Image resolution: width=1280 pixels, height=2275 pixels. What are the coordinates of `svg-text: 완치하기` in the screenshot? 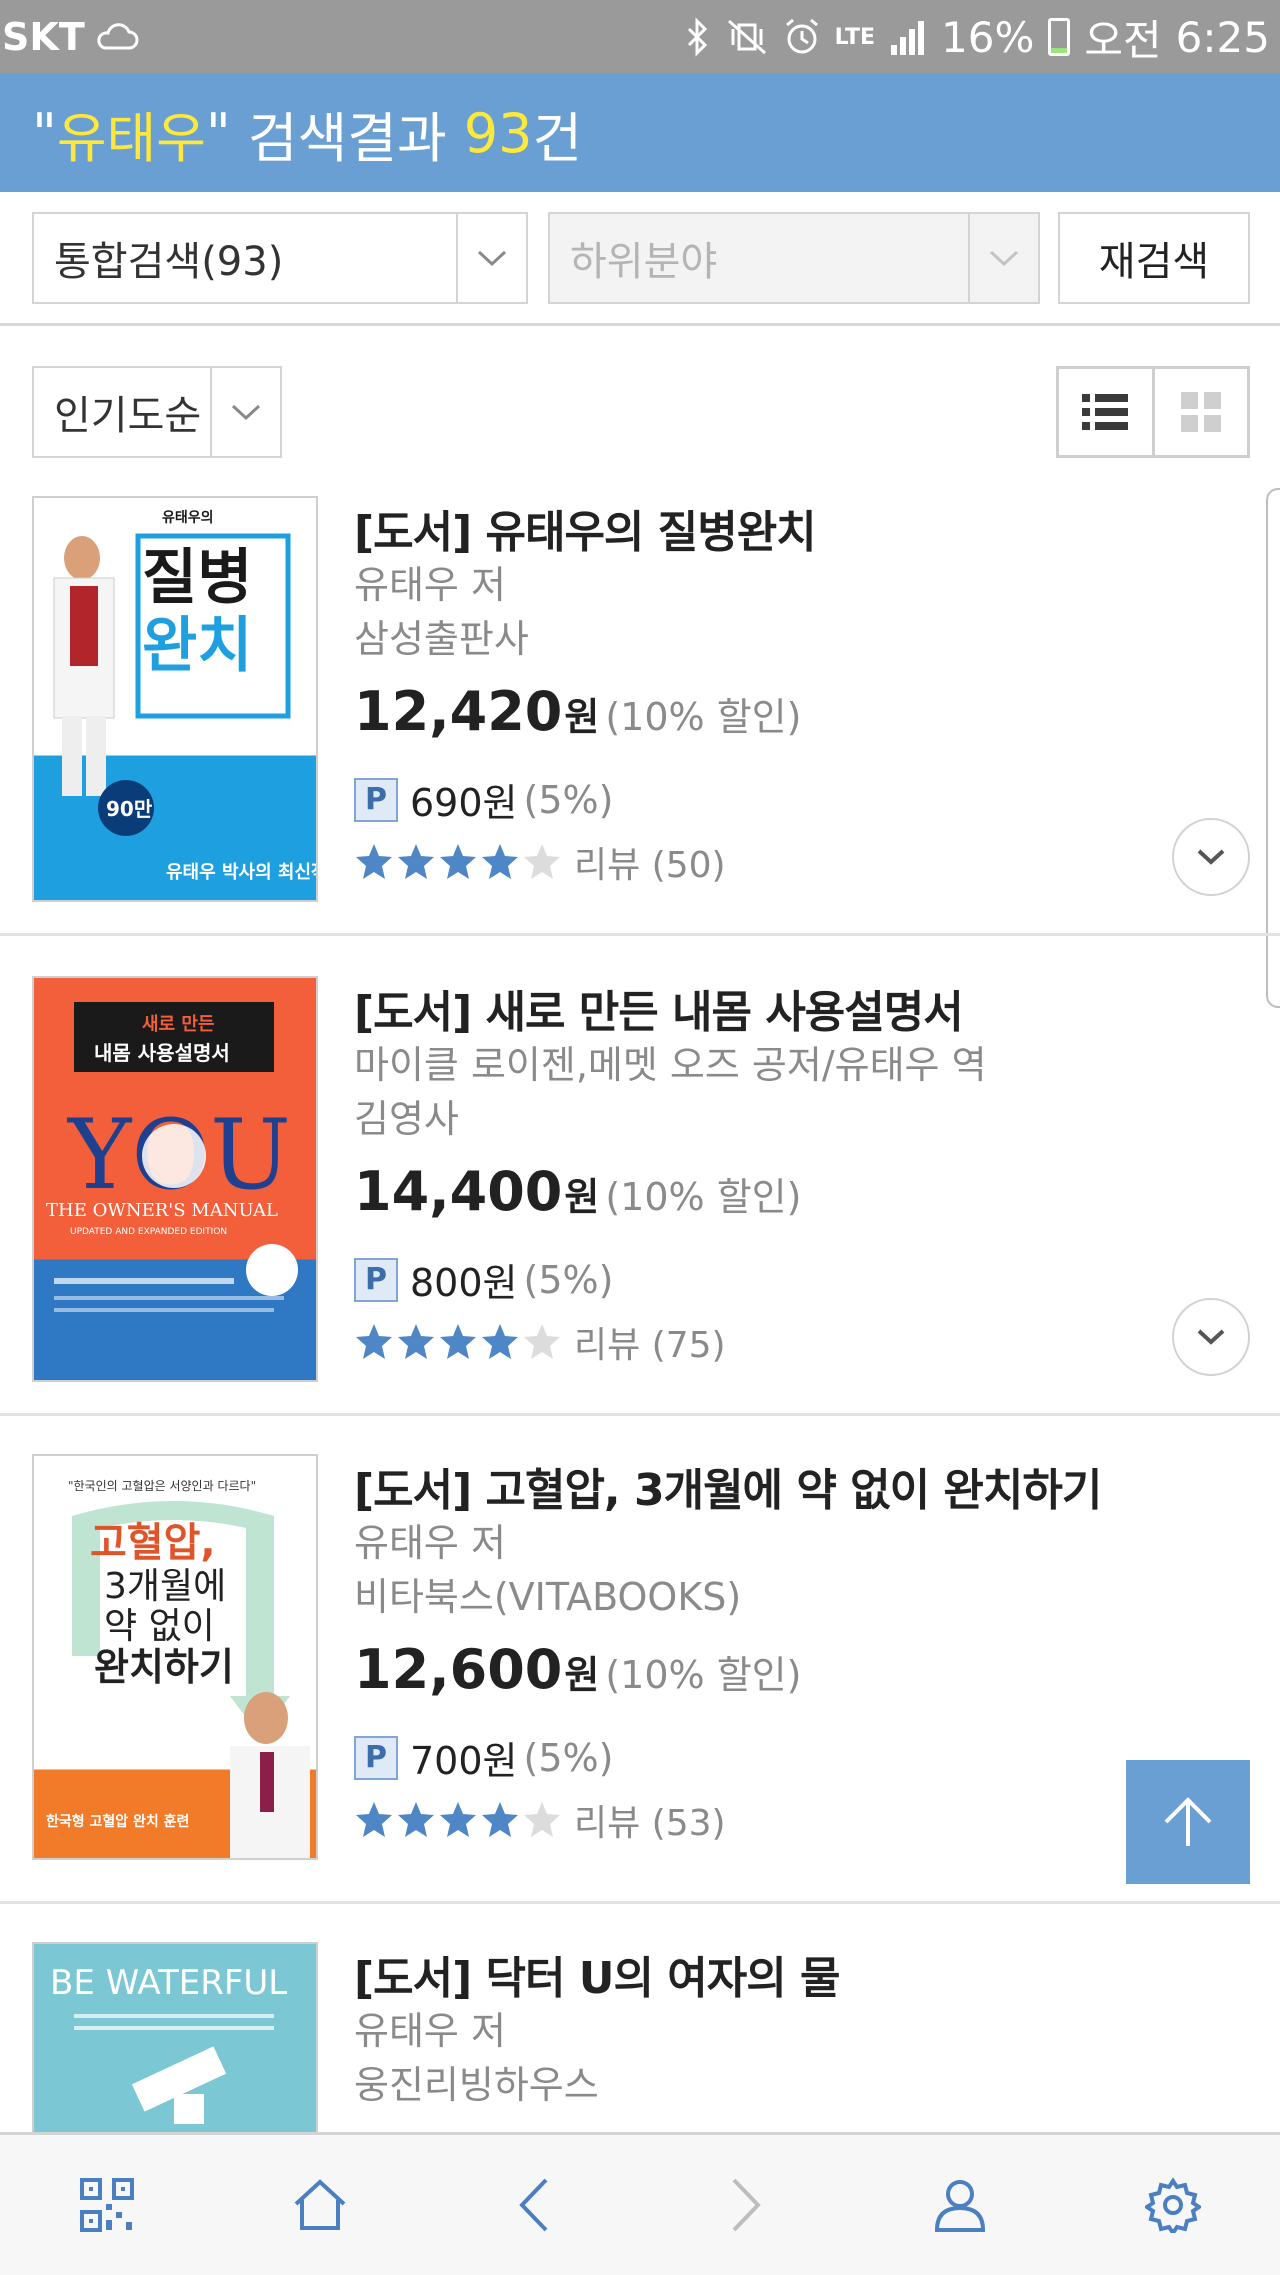 It's located at (164, 1667).